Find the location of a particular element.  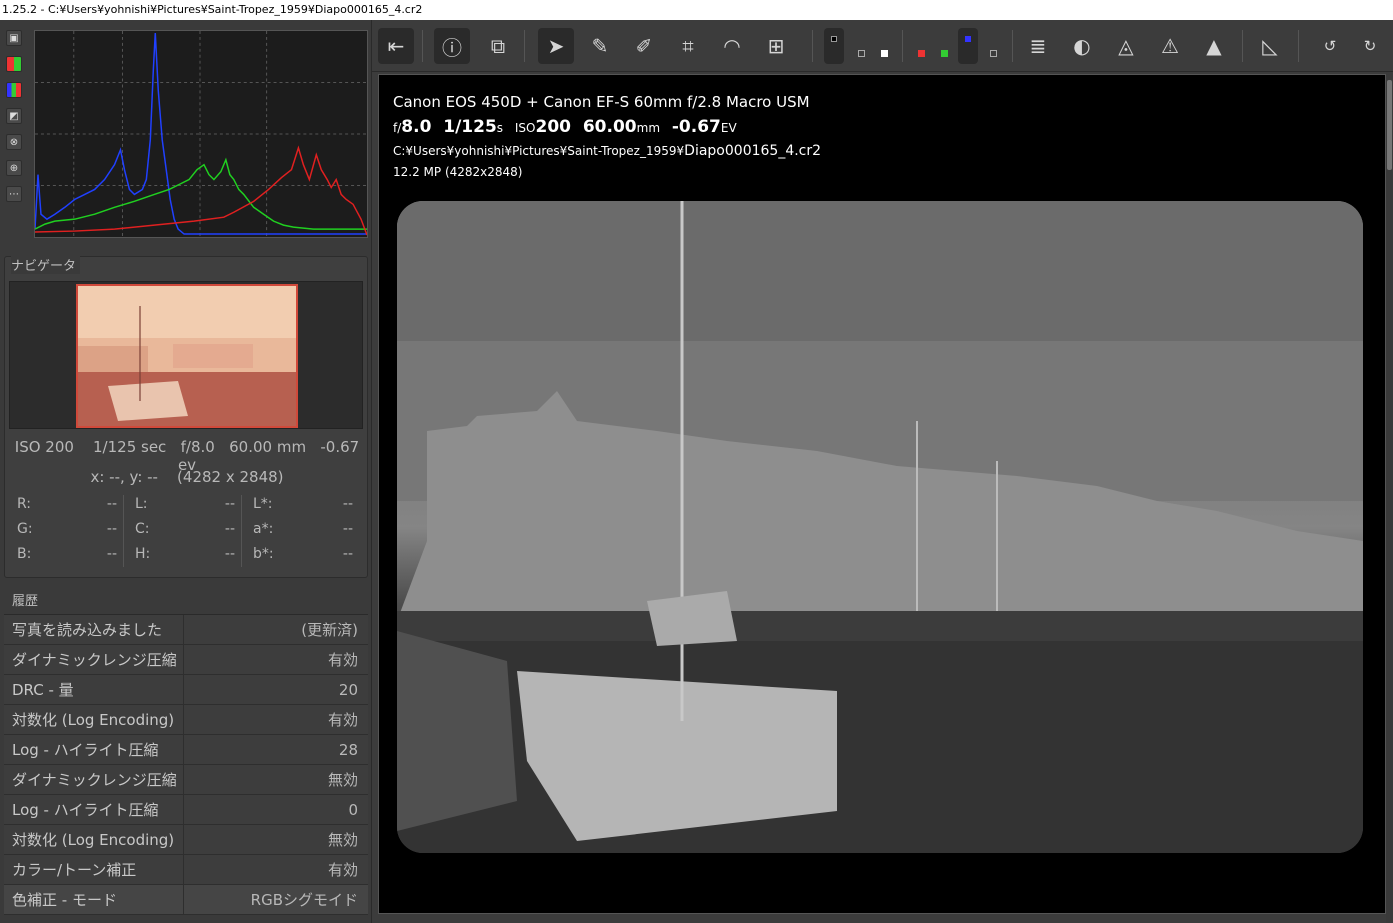

perspective-icon: ⊞ is located at coordinates (776, 46).